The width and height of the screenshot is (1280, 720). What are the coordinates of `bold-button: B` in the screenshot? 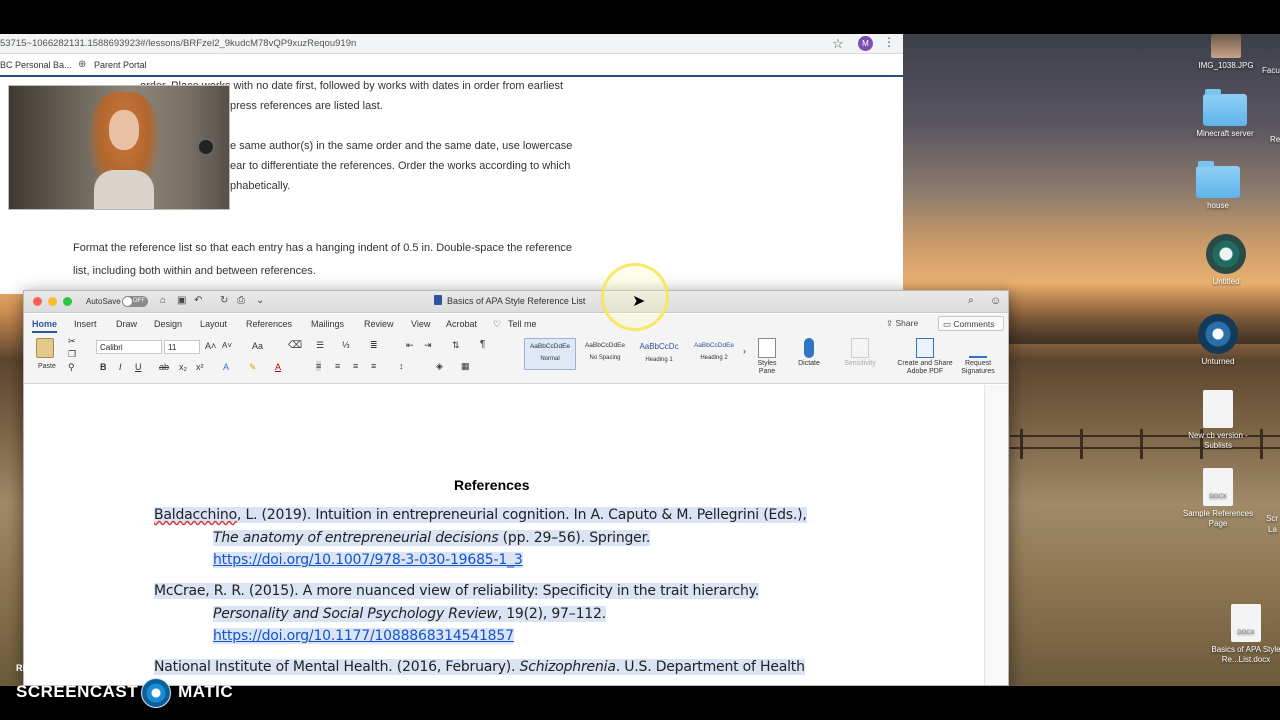 It's located at (103, 367).